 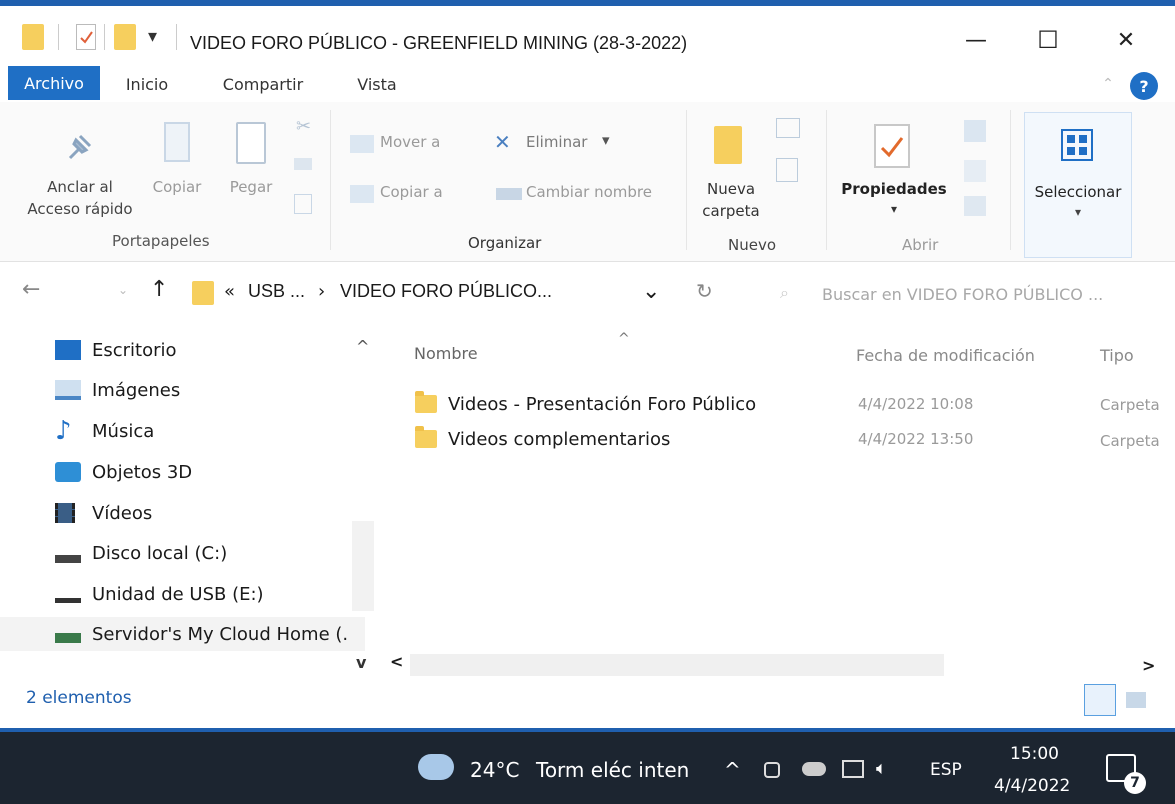 I want to click on clock-time: 15:00, so click(x=1034, y=754).